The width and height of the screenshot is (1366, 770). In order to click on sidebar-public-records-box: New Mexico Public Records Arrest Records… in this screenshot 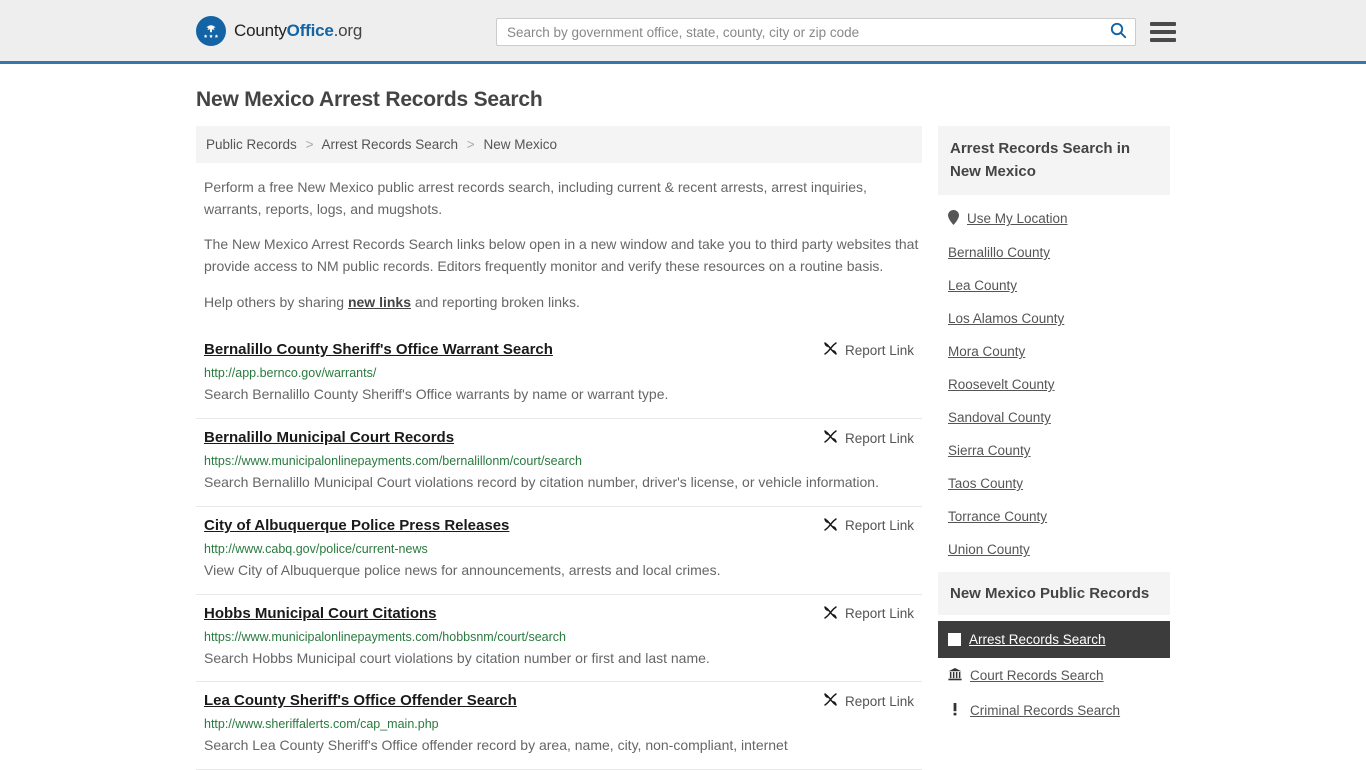, I will do `click(1054, 650)`.